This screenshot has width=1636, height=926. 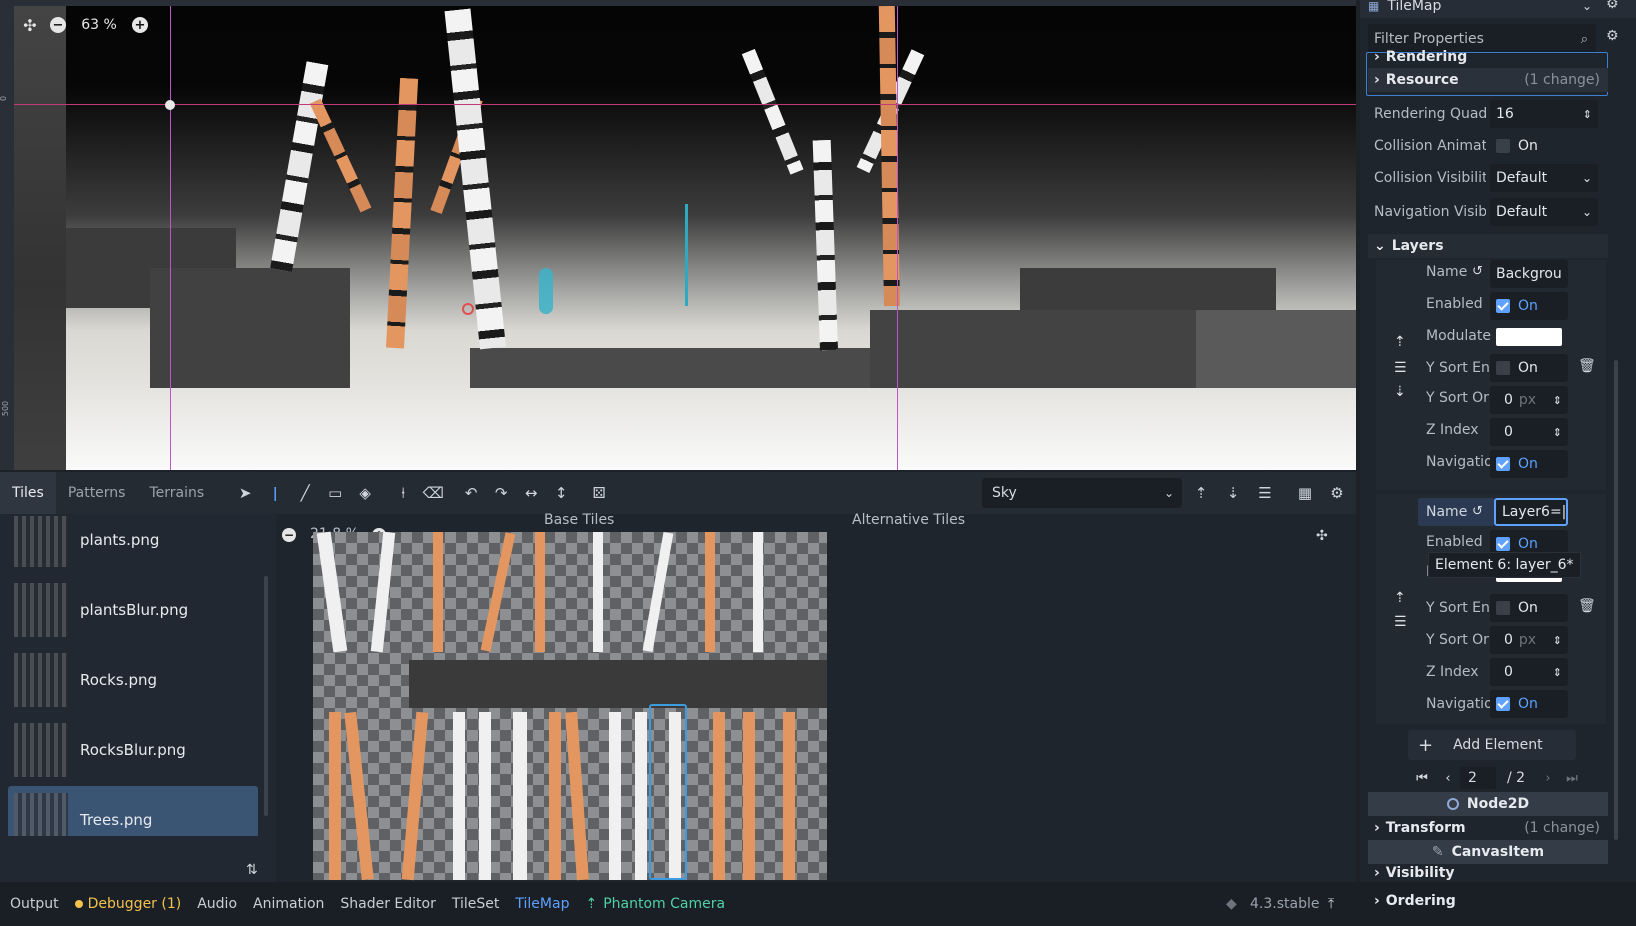 I want to click on atlas-texture, so click(x=570, y=706).